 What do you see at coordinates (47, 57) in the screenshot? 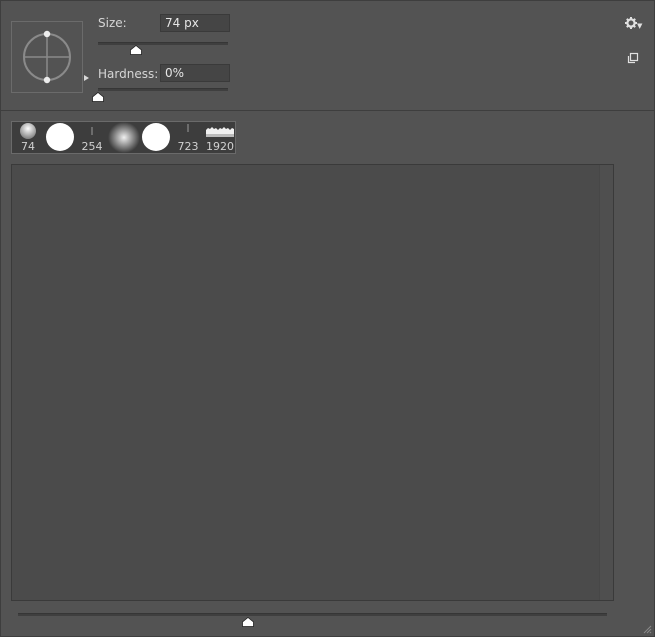
I see `brush-angle-roundness-icon` at bounding box center [47, 57].